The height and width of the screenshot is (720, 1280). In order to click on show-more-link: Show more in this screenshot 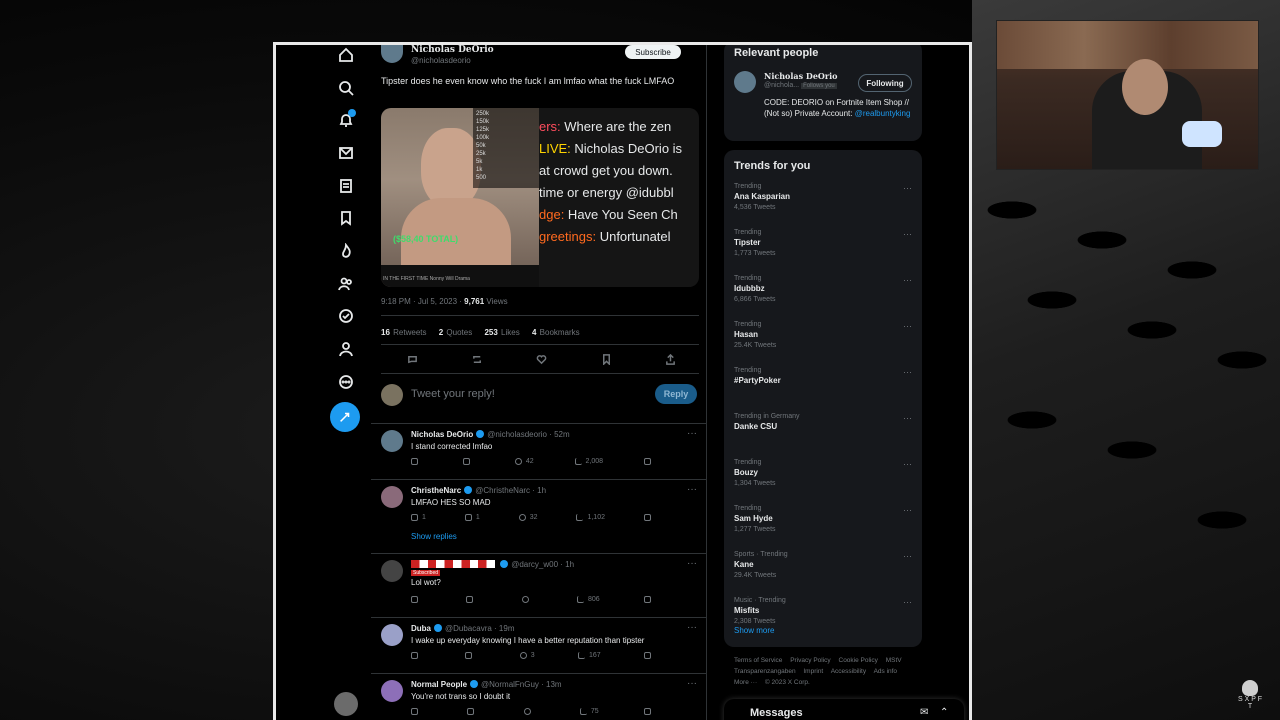, I will do `click(754, 630)`.